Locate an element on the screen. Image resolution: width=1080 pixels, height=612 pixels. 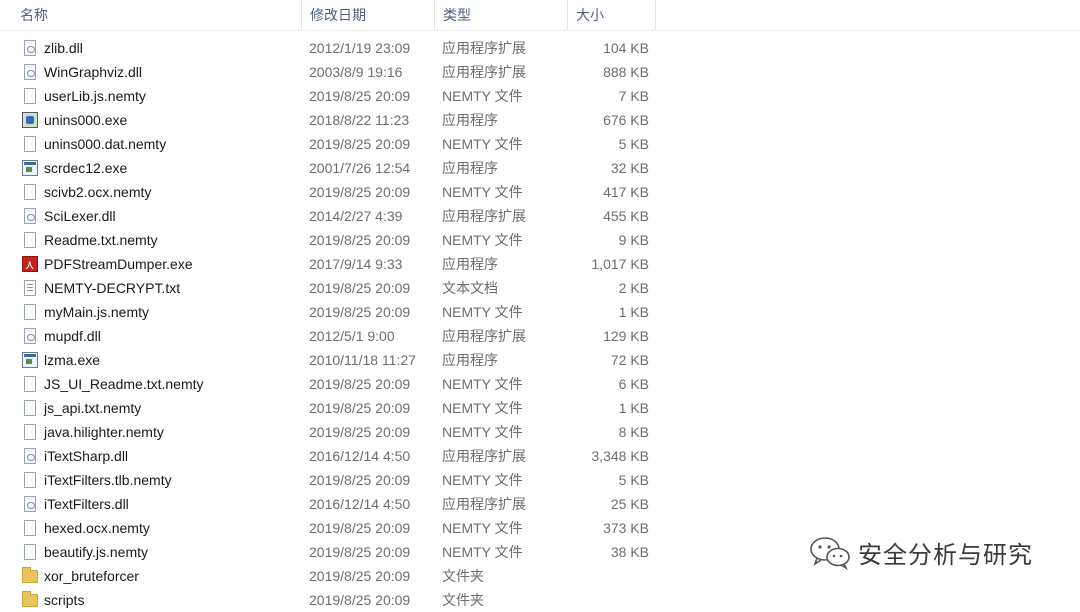
file-date-modified: 2003/8/9 19:16 is located at coordinates (356, 72).